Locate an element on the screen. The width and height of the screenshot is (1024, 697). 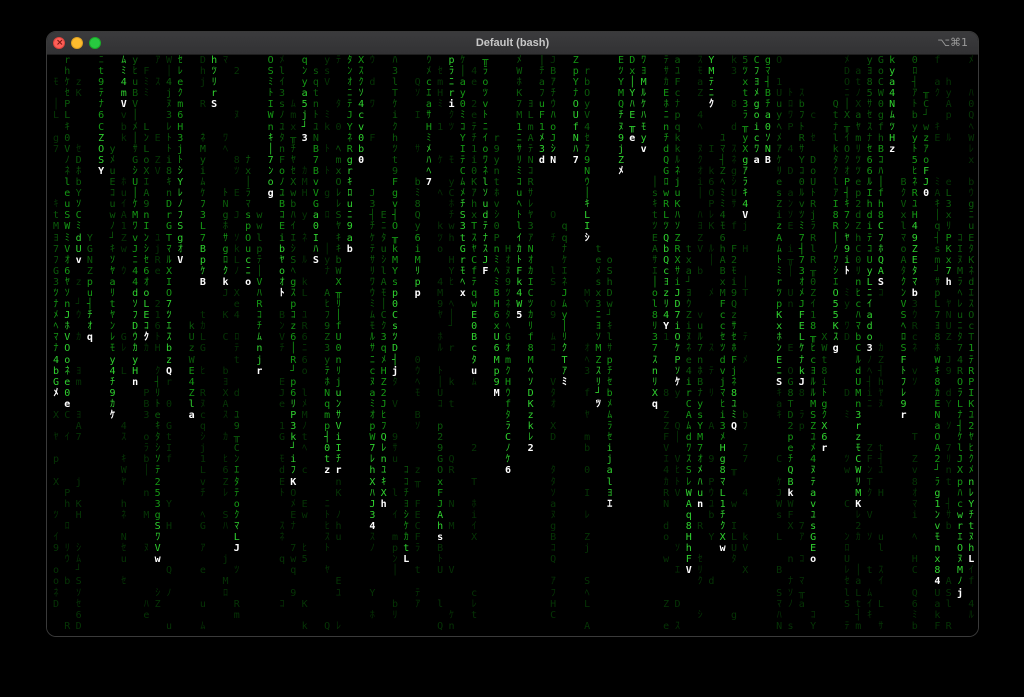
rain-glyph: V is located at coordinates (67, 149).